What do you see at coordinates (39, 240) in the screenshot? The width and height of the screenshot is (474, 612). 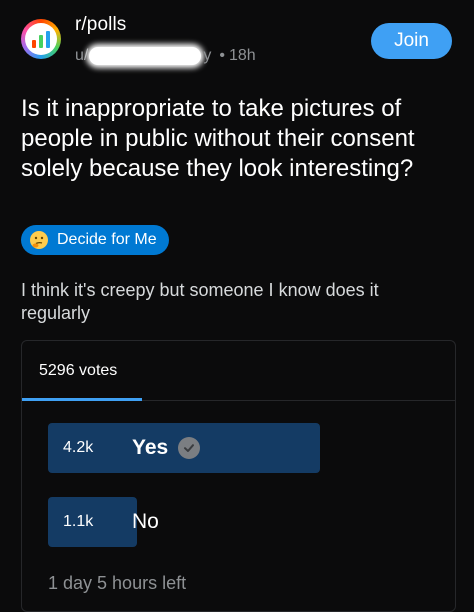 I see `thinking-face-icon` at bounding box center [39, 240].